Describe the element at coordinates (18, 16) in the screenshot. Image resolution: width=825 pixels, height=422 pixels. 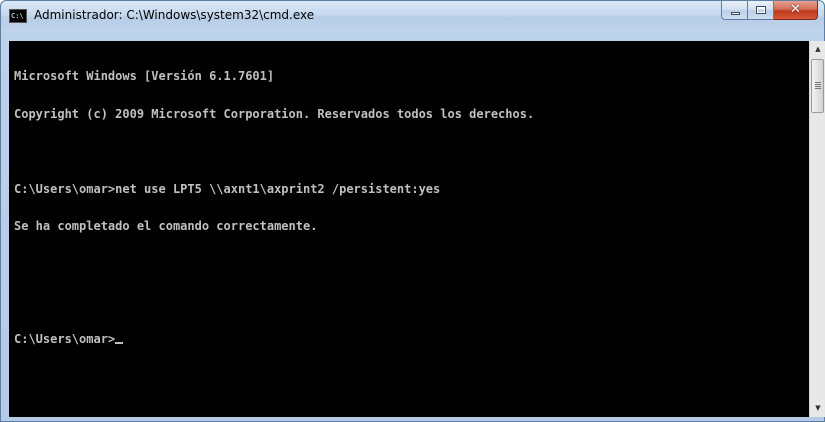
I see `cmd-icon: C:\` at that location.